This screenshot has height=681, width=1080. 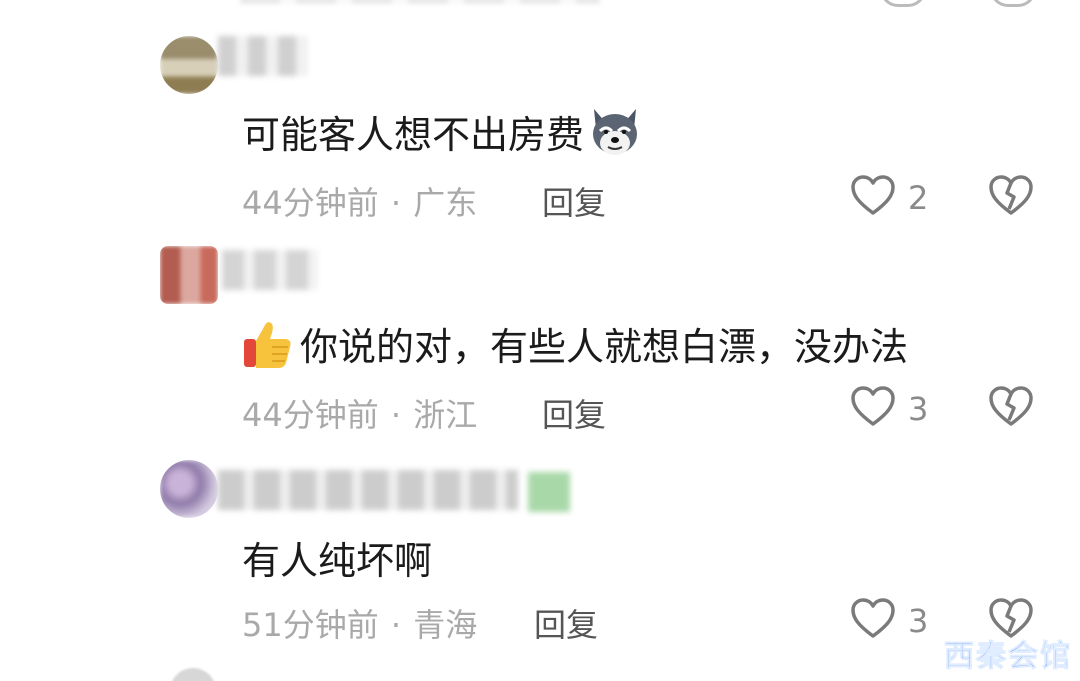 What do you see at coordinates (445, 625) in the screenshot?
I see `location: 青海` at bounding box center [445, 625].